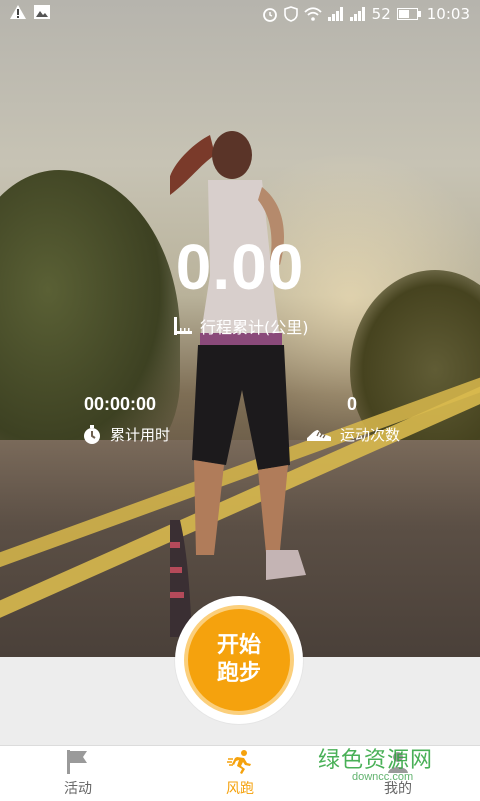  I want to click on tab-activity: 活动, so click(80, 773).